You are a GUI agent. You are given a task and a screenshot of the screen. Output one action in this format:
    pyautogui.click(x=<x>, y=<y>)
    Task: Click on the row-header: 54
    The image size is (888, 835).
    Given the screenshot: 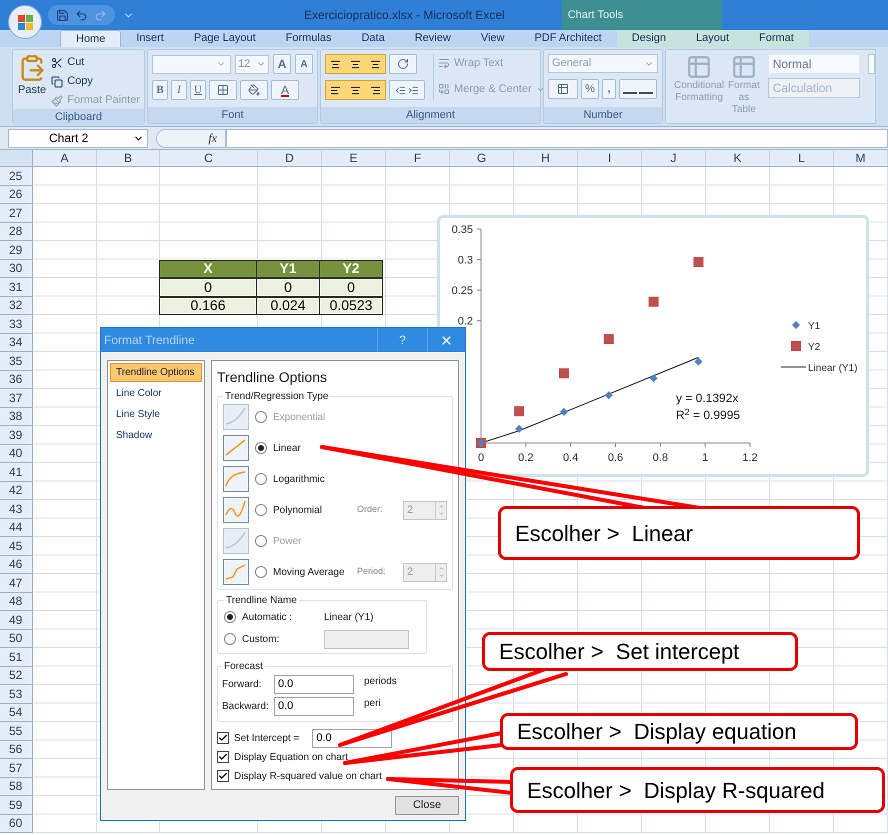 What is the action you would take?
    pyautogui.click(x=16, y=713)
    